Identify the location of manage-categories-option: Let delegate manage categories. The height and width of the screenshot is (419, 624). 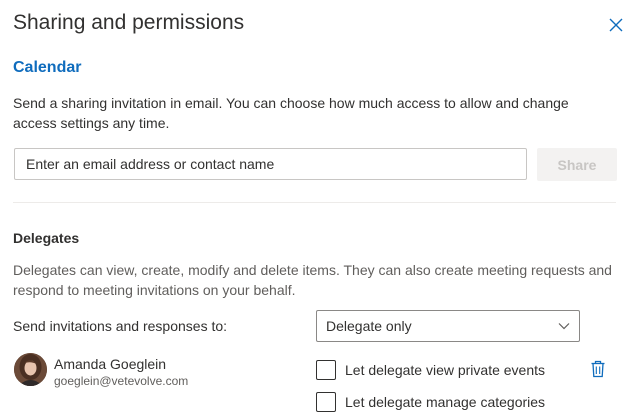
(430, 402).